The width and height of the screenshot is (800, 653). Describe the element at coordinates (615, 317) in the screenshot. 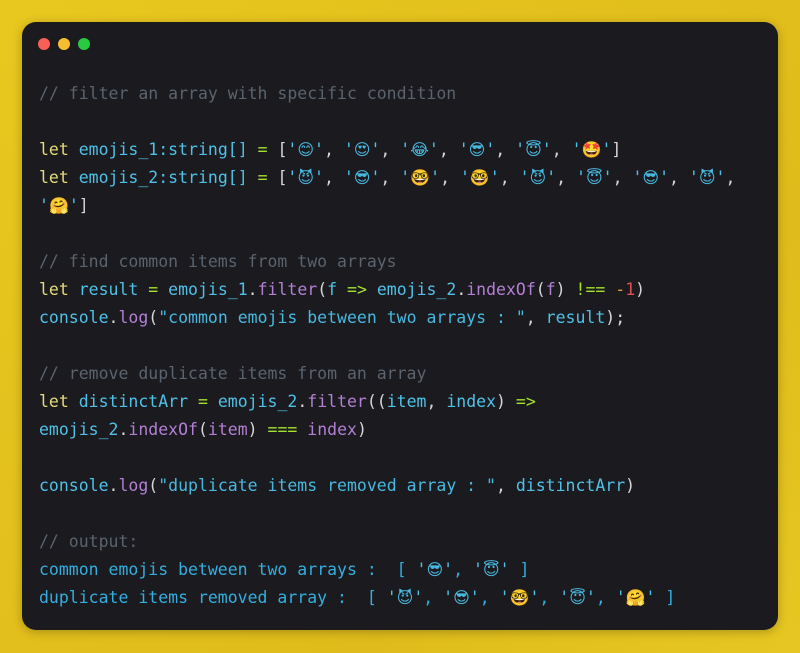

I see `paren-close: );` at that location.